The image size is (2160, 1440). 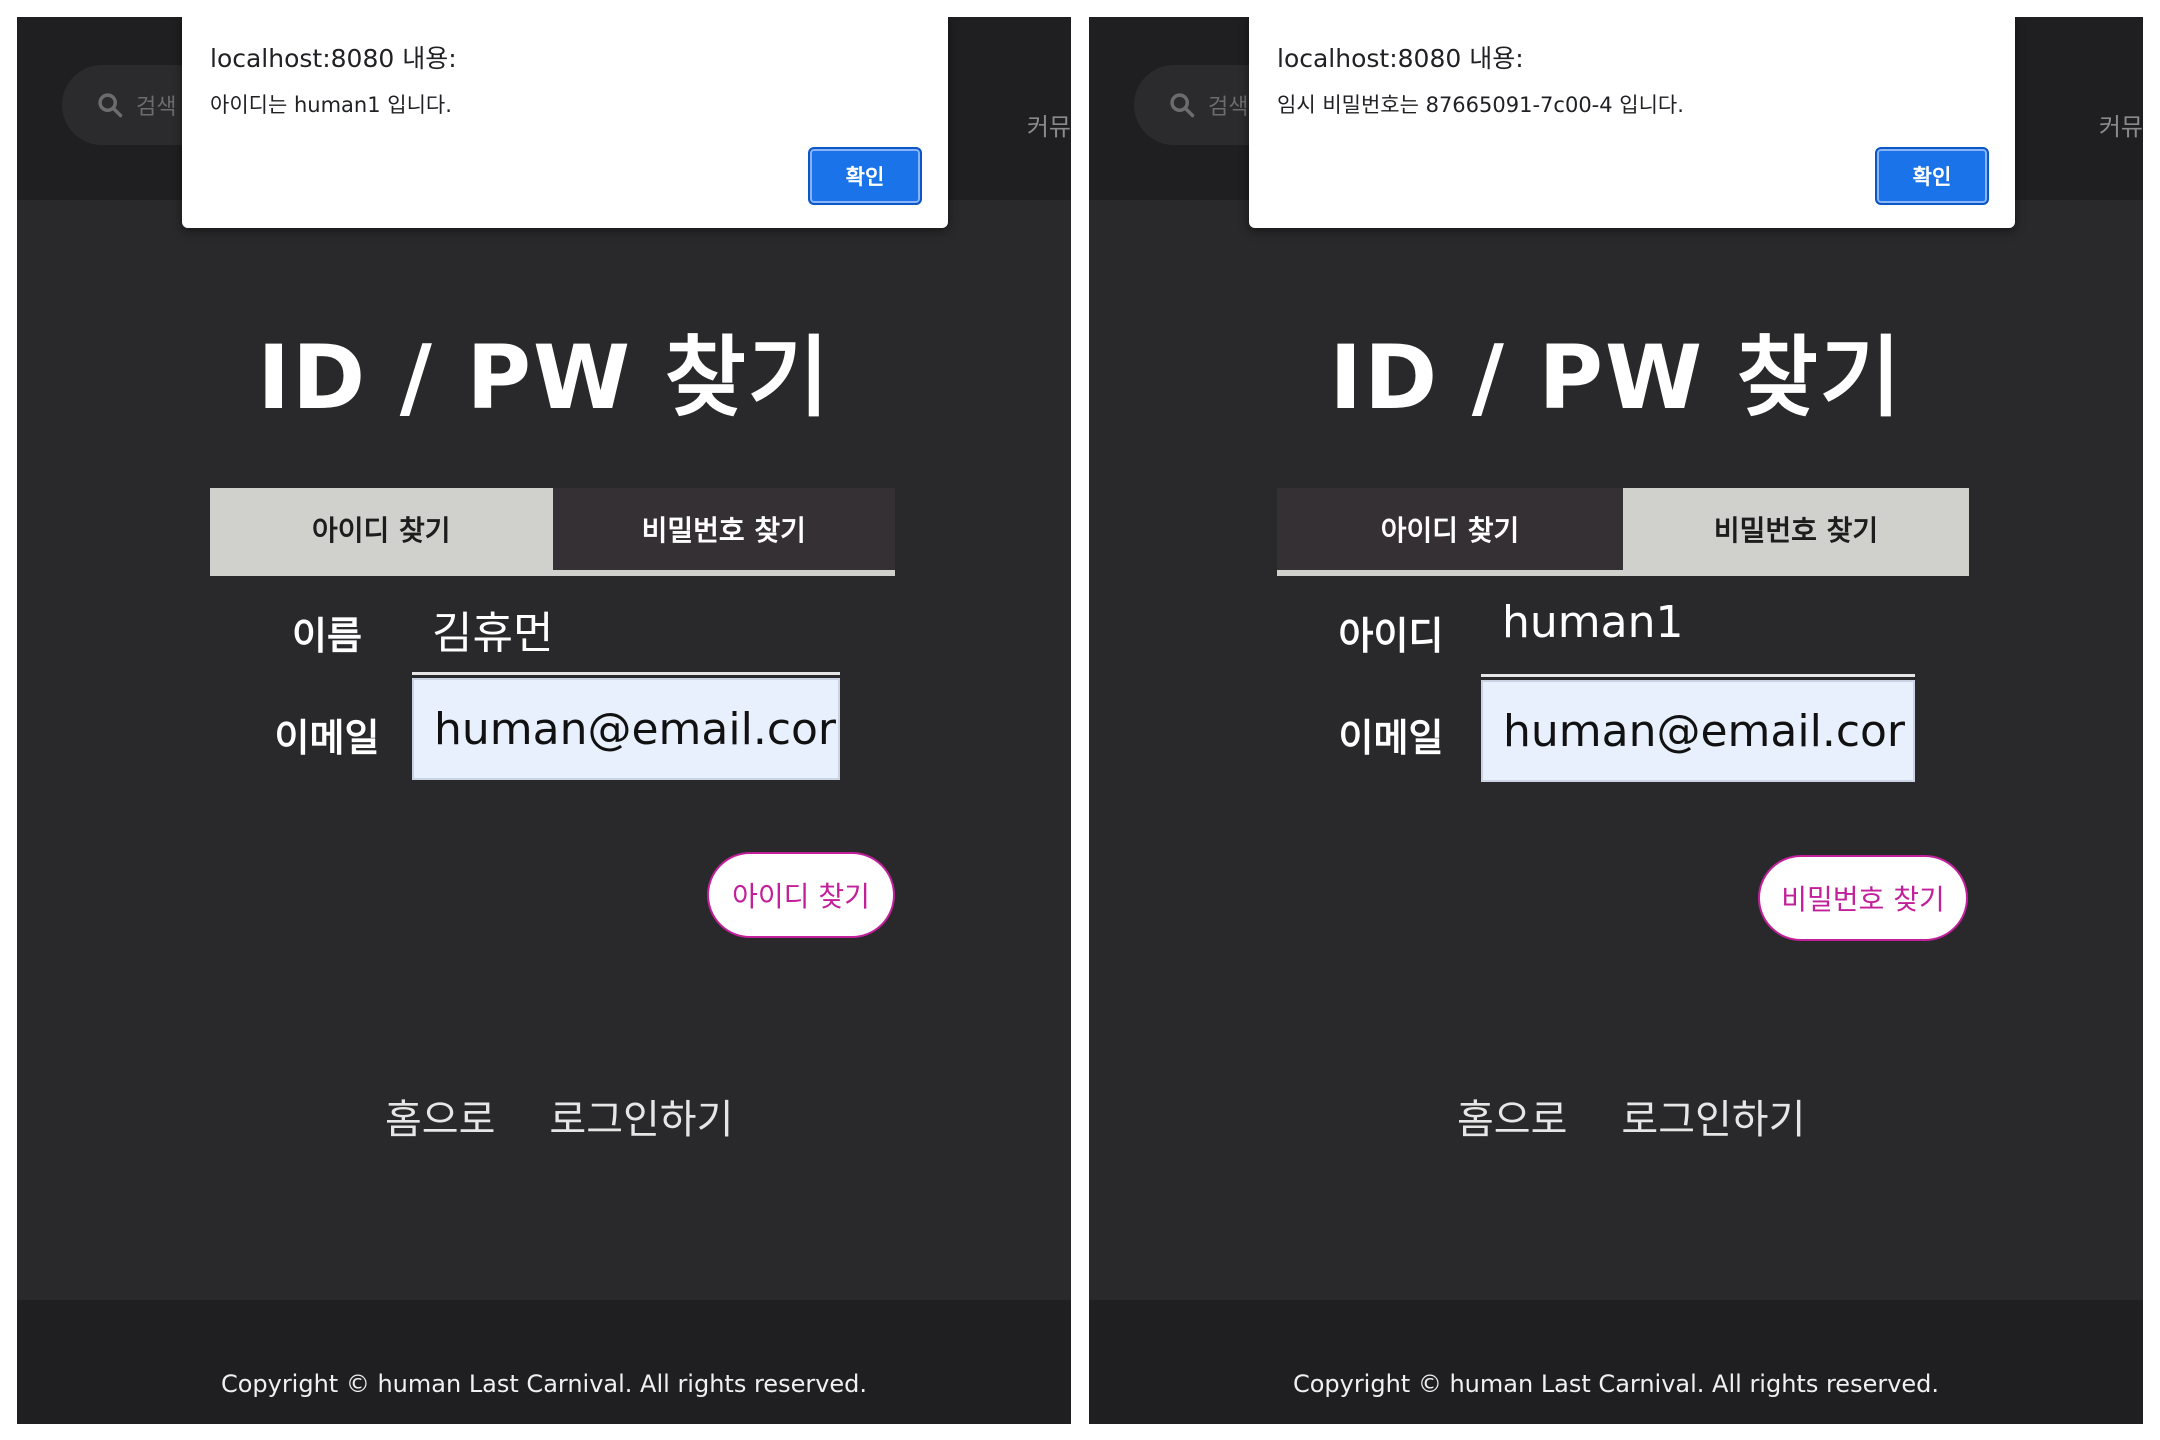 What do you see at coordinates (331, 105) in the screenshot?
I see `dialog-message: 아이디는 human1 입니다.` at bounding box center [331, 105].